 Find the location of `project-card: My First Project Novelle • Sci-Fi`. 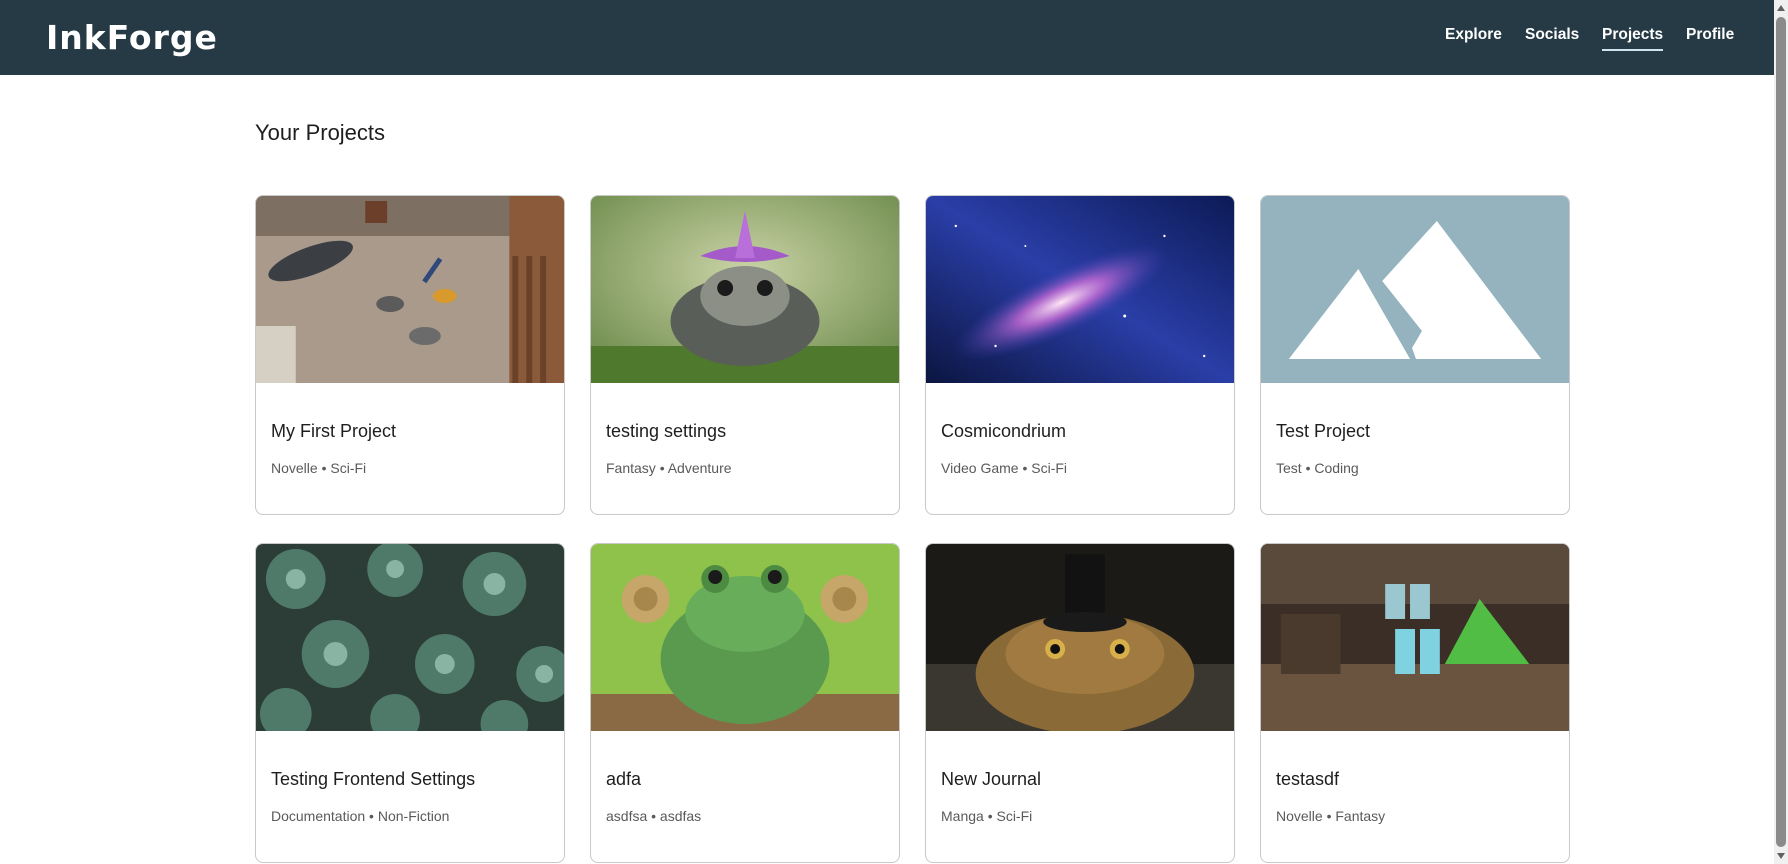

project-card: My First Project Novelle • Sci-Fi is located at coordinates (410, 355).